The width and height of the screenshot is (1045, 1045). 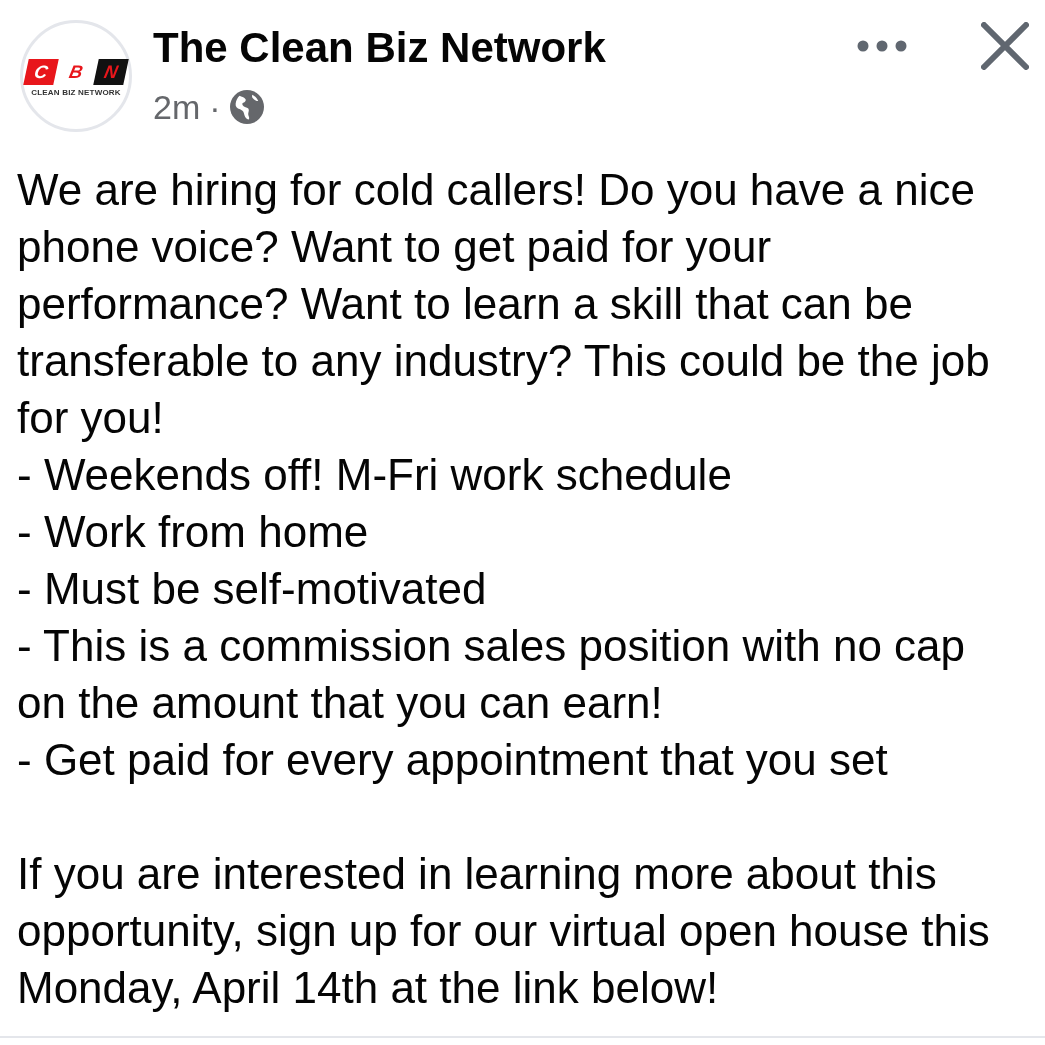 What do you see at coordinates (503, 931) in the screenshot?
I see `post-closing: If you are interested in learning more about this opportunity, sign up for our virtual open house this Monday, April 14th at the link below!` at bounding box center [503, 931].